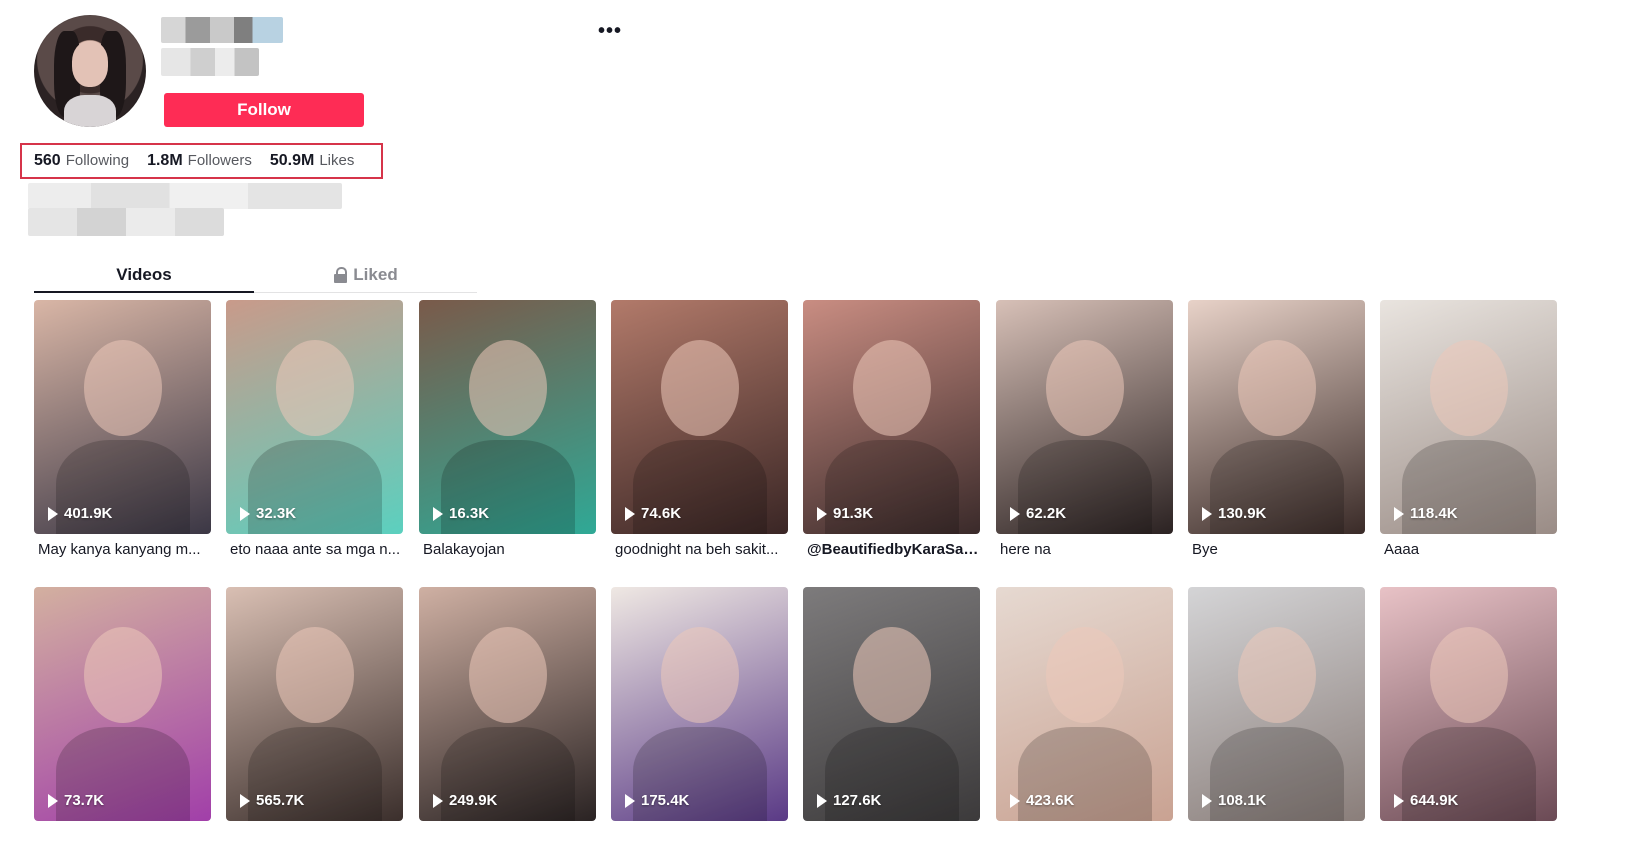 This screenshot has height=856, width=1631. Describe the element at coordinates (1084, 417) in the screenshot. I see `video-thumbnail: 62.2K` at that location.